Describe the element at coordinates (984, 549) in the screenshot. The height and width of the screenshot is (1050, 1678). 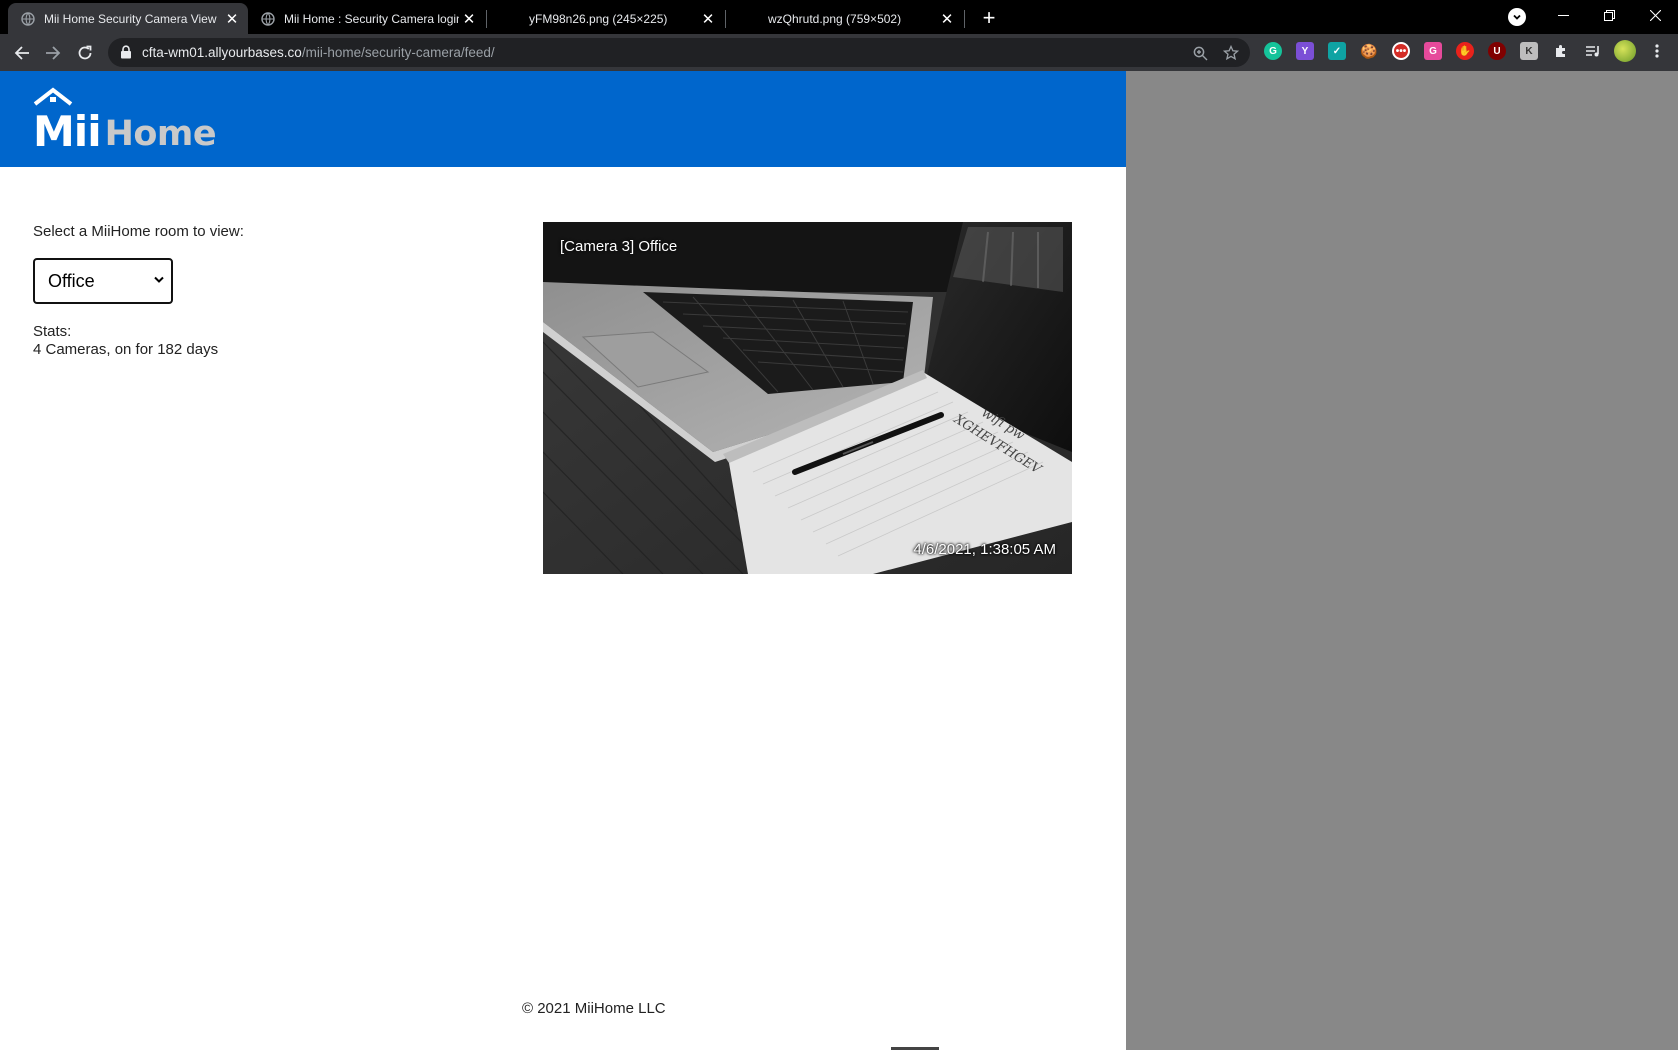
I see `camera-timestamp: 4/6/2021, 1:38:05 AM` at that location.